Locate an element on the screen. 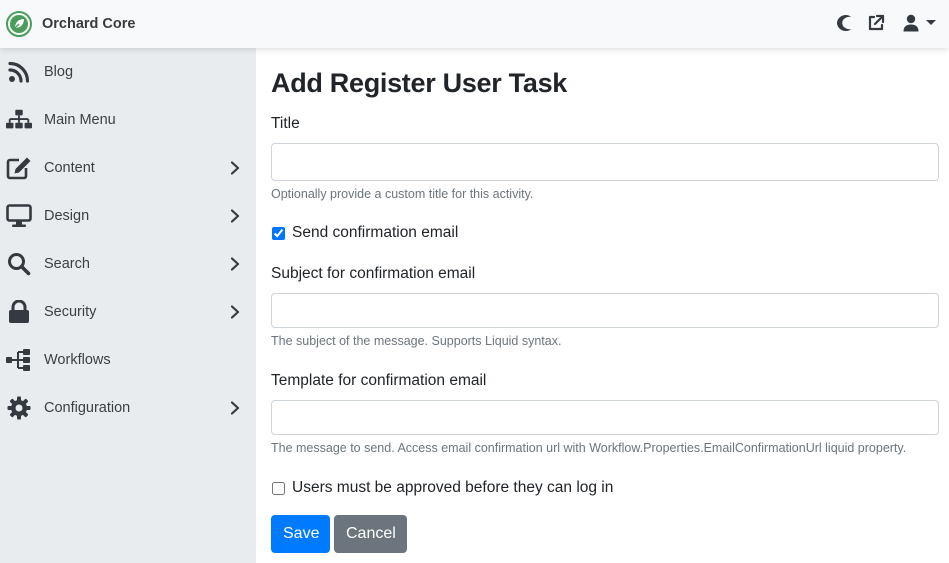 This screenshot has width=949, height=563. cancel-button: Cancel is located at coordinates (370, 534).